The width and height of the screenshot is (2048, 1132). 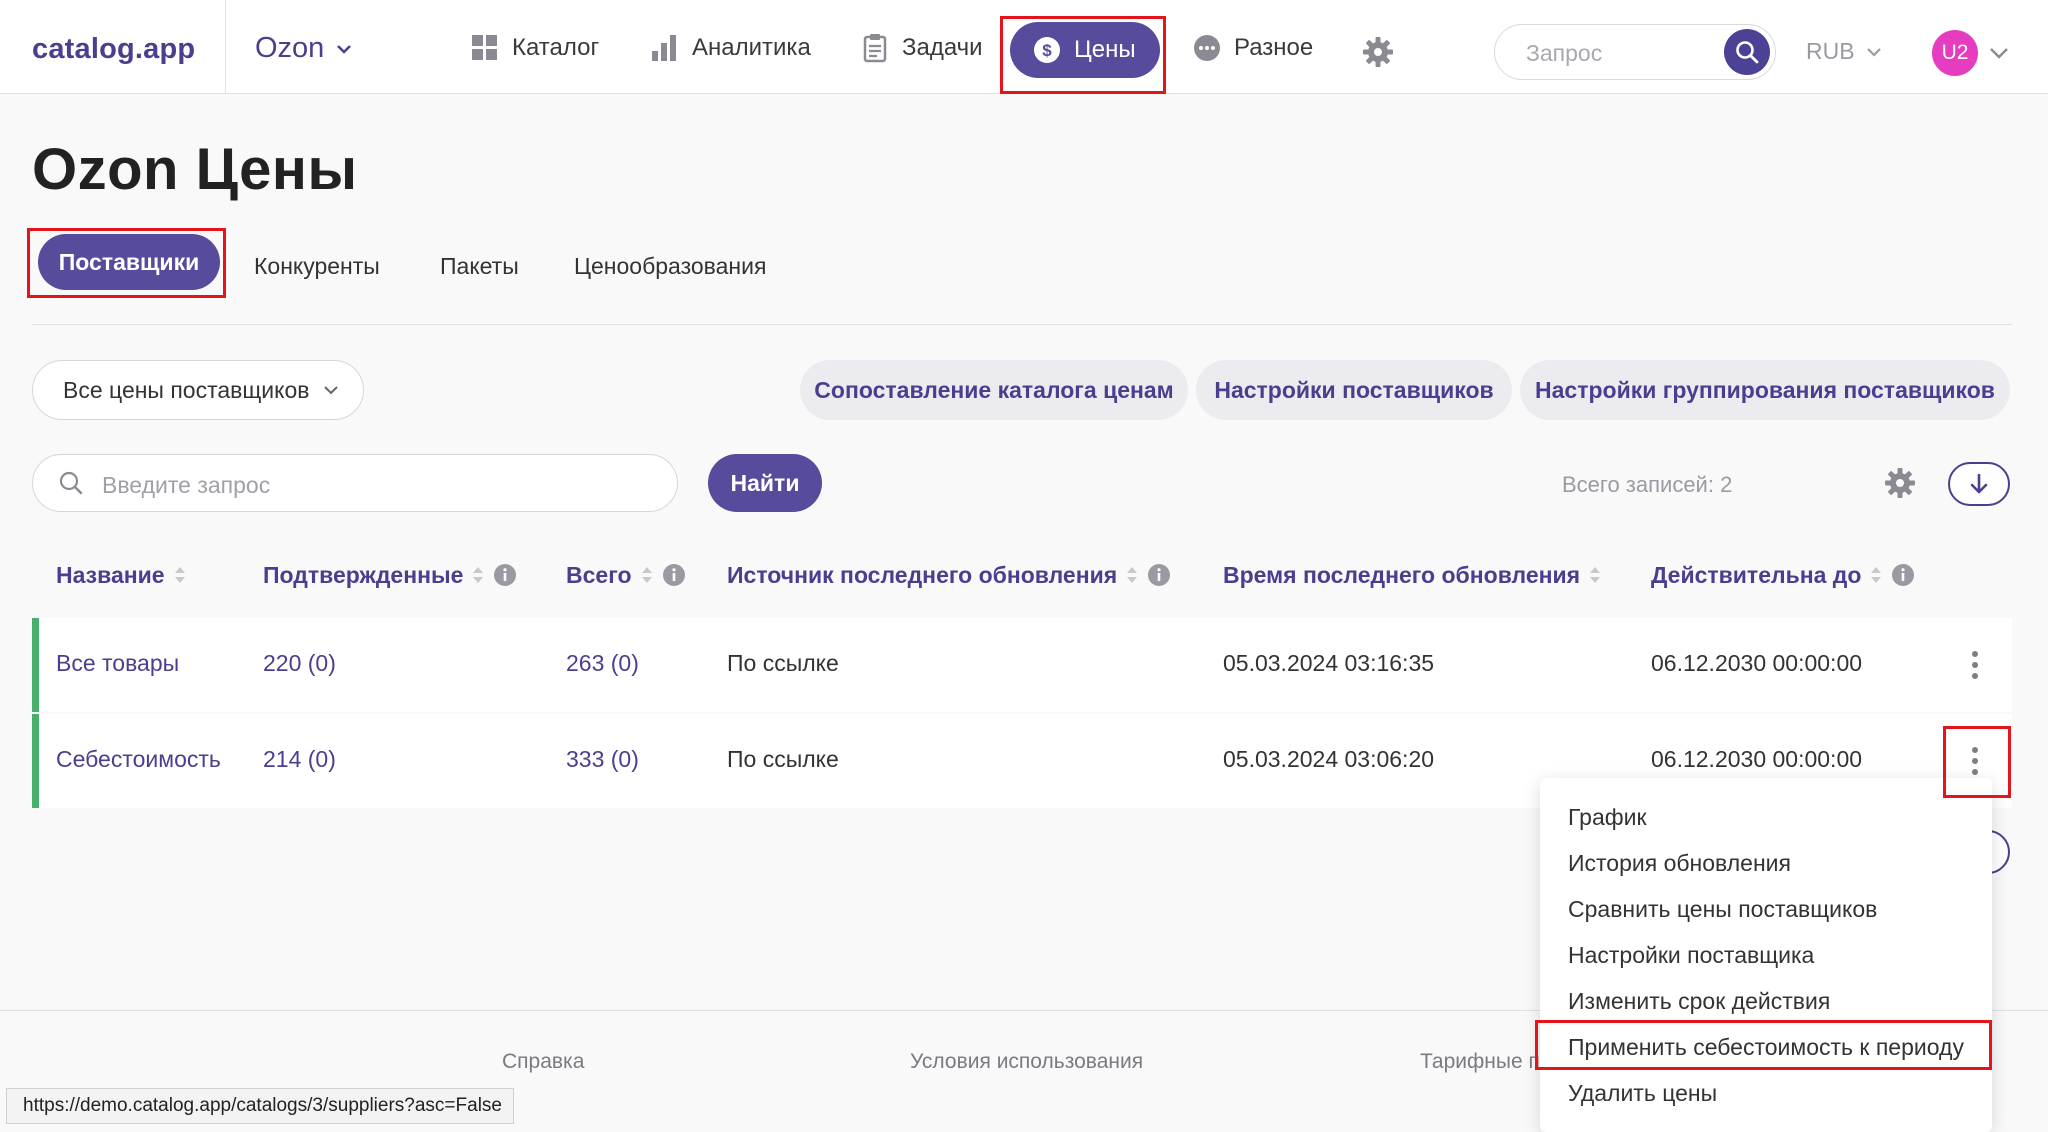 I want to click on row-confirmed-link: 214 (0), so click(x=299, y=759).